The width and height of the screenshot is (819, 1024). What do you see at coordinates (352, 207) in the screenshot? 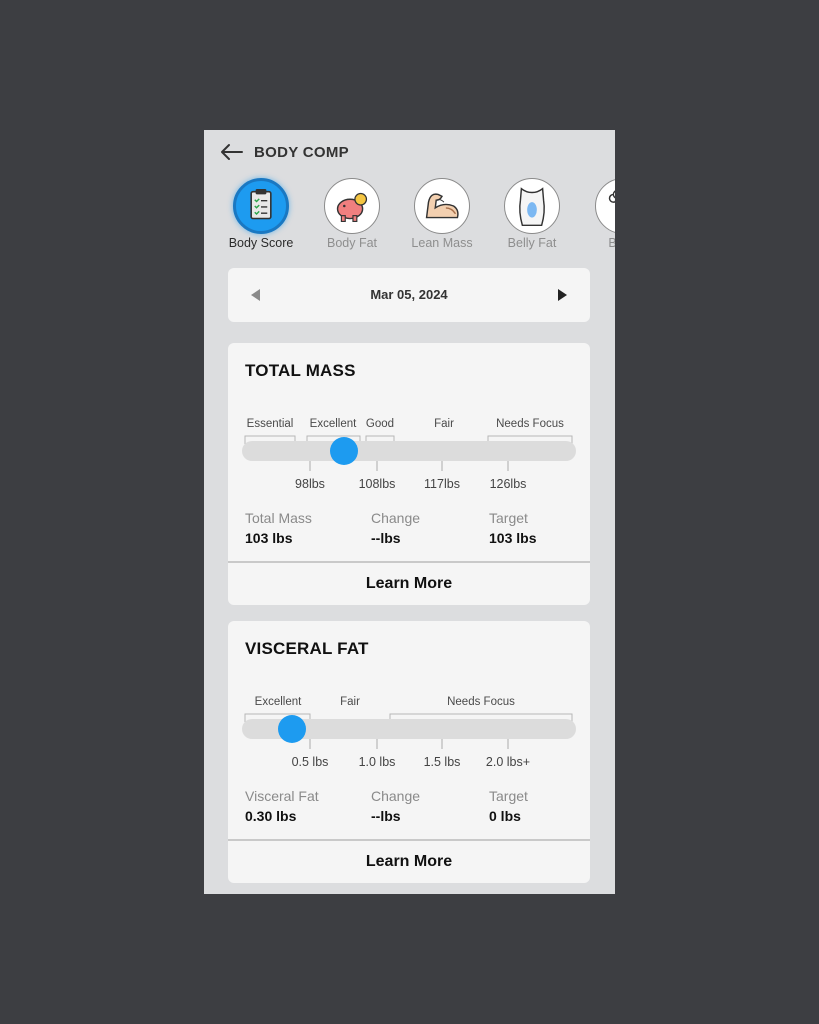
I see `piggy-bank-icon` at bounding box center [352, 207].